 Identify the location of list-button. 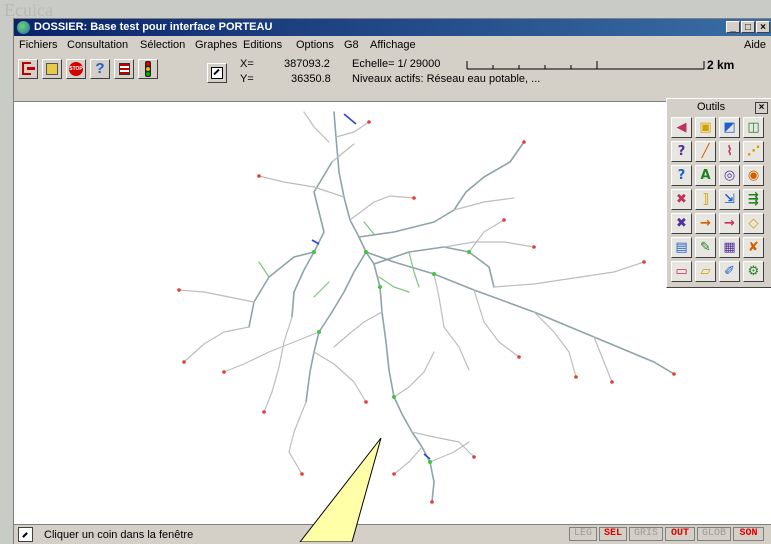
(124, 69).